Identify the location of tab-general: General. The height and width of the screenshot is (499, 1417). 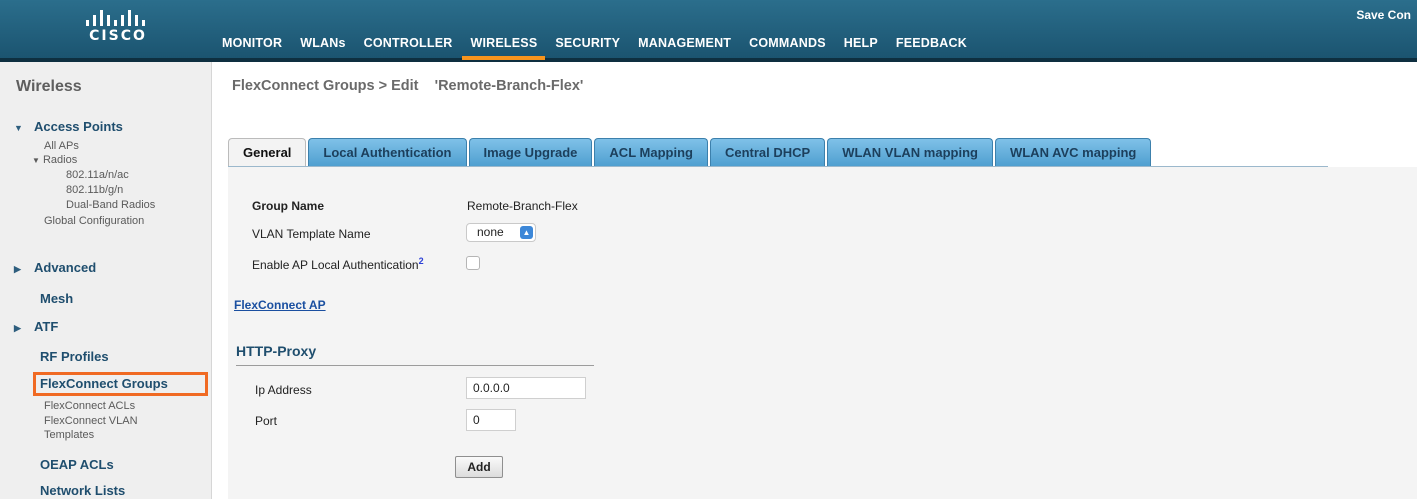
(267, 152).